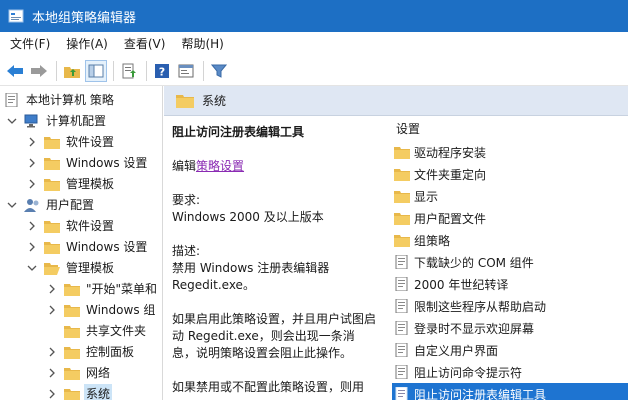  I want to click on show-hide-tree-button, so click(96, 70).